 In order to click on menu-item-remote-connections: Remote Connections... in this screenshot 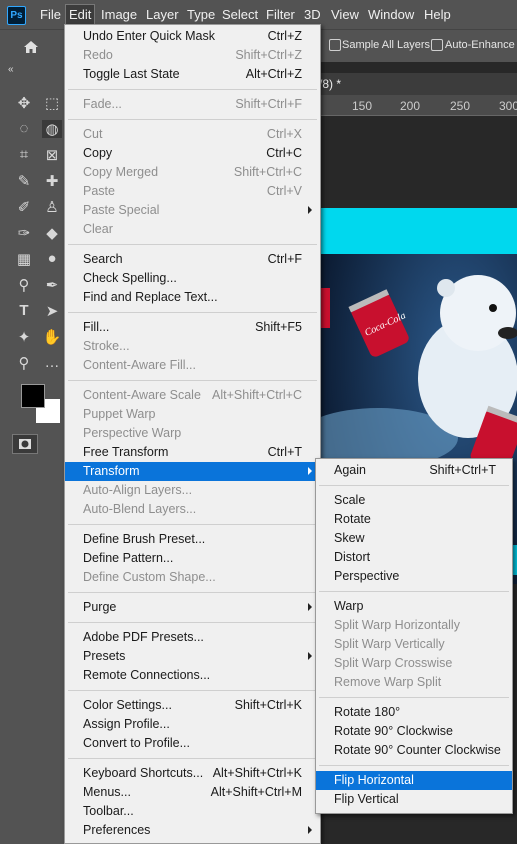, I will do `click(192, 675)`.